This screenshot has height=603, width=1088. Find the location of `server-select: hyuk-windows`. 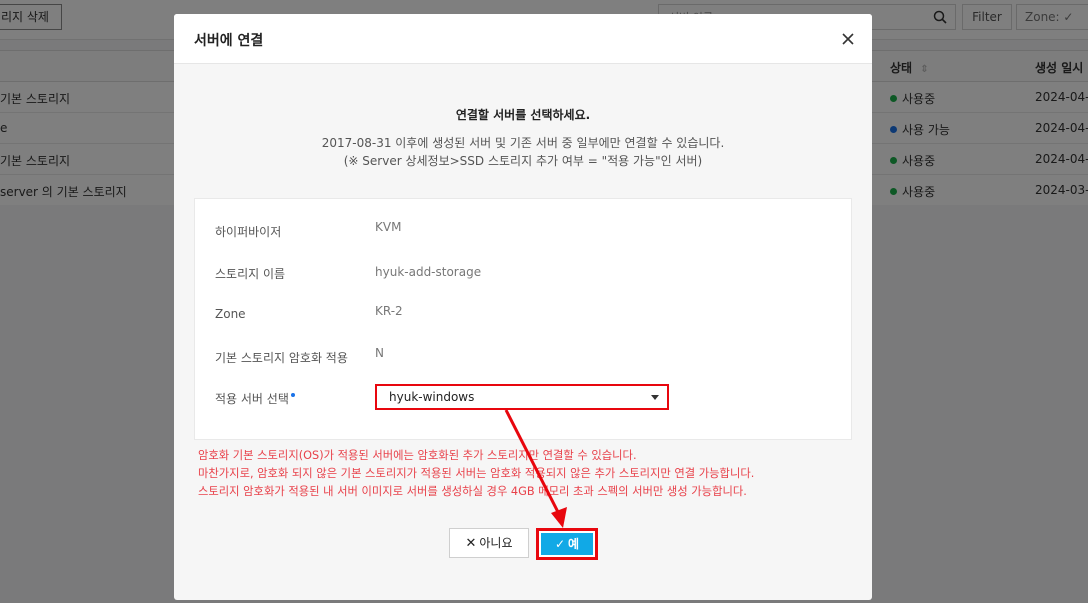

server-select: hyuk-windows is located at coordinates (522, 397).